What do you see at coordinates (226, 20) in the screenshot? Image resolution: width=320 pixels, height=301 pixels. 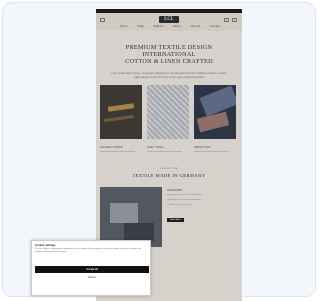 I see `search-icon` at bounding box center [226, 20].